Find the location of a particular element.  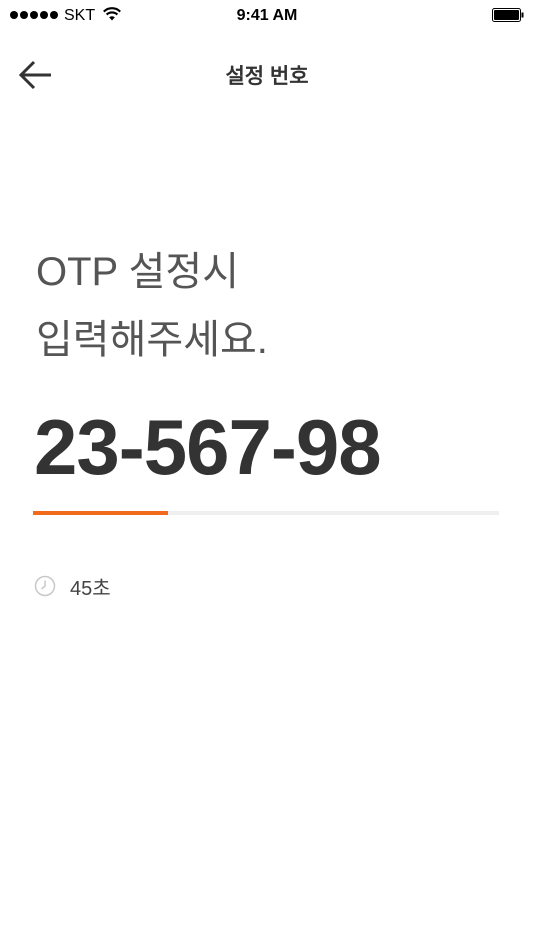

instruction-text: OTP 설정시 입력해주세요. is located at coordinates (266, 306).